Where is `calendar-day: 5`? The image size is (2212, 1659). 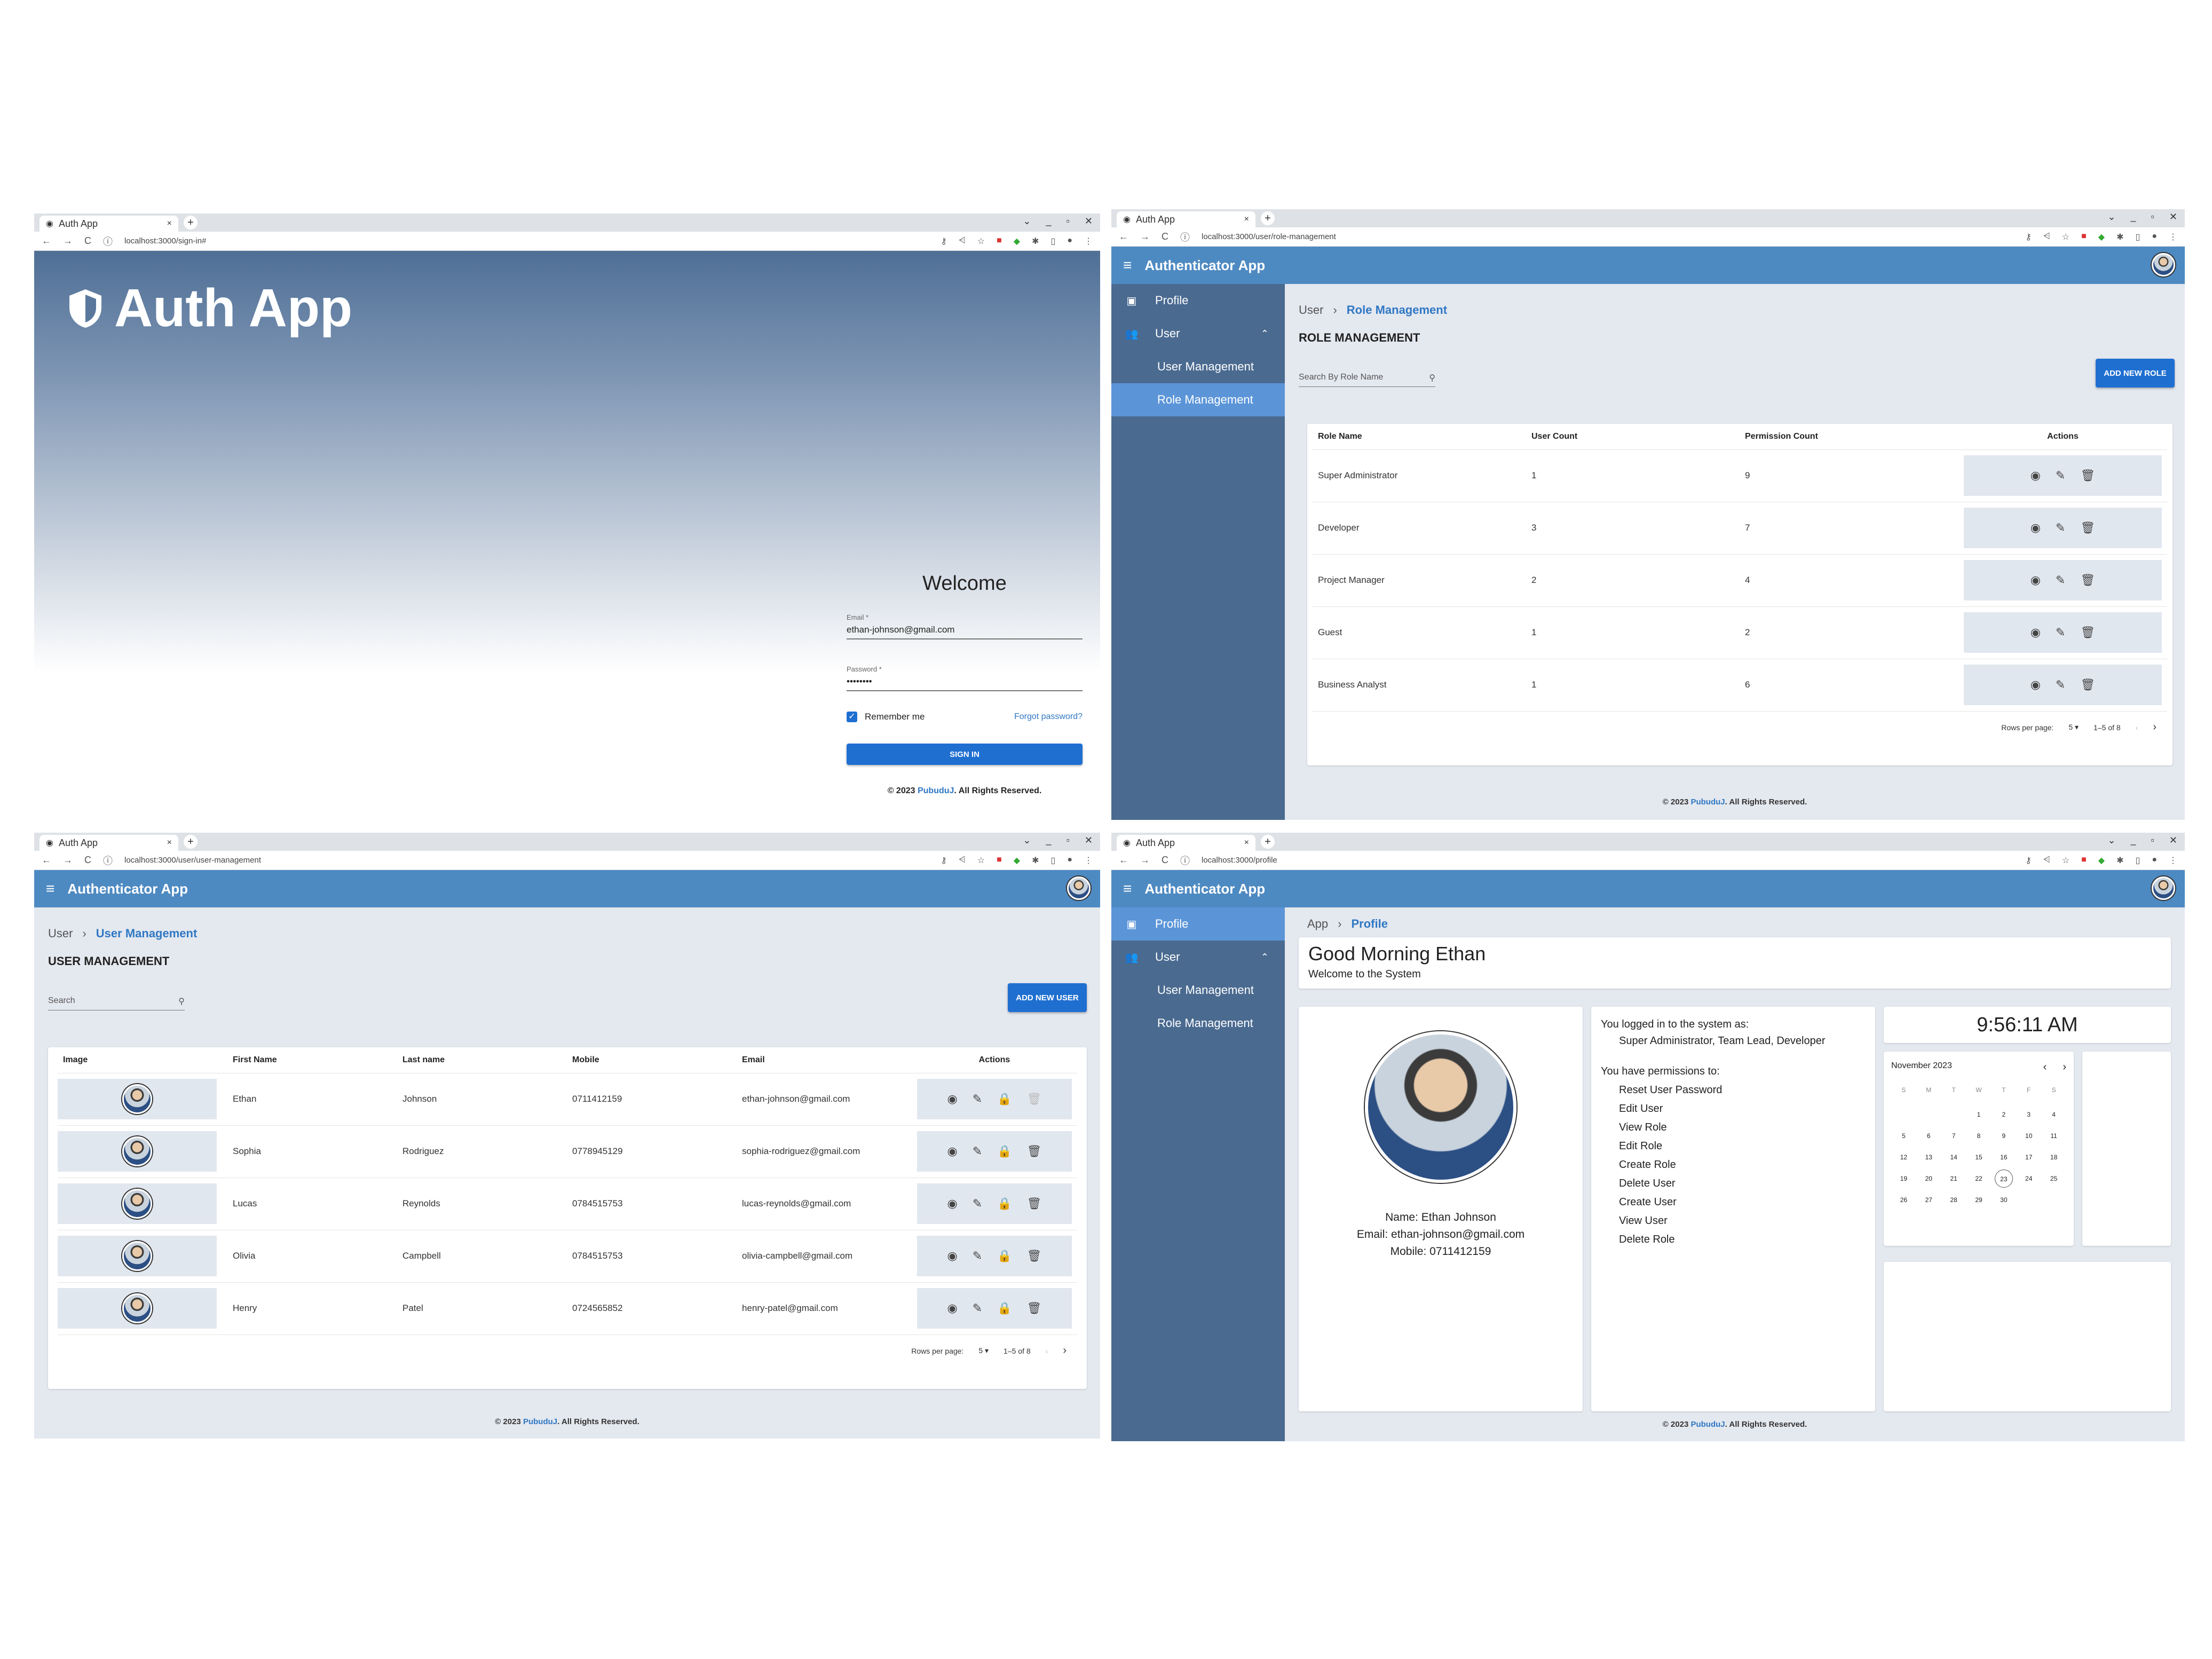
calendar-day: 5 is located at coordinates (1903, 1136).